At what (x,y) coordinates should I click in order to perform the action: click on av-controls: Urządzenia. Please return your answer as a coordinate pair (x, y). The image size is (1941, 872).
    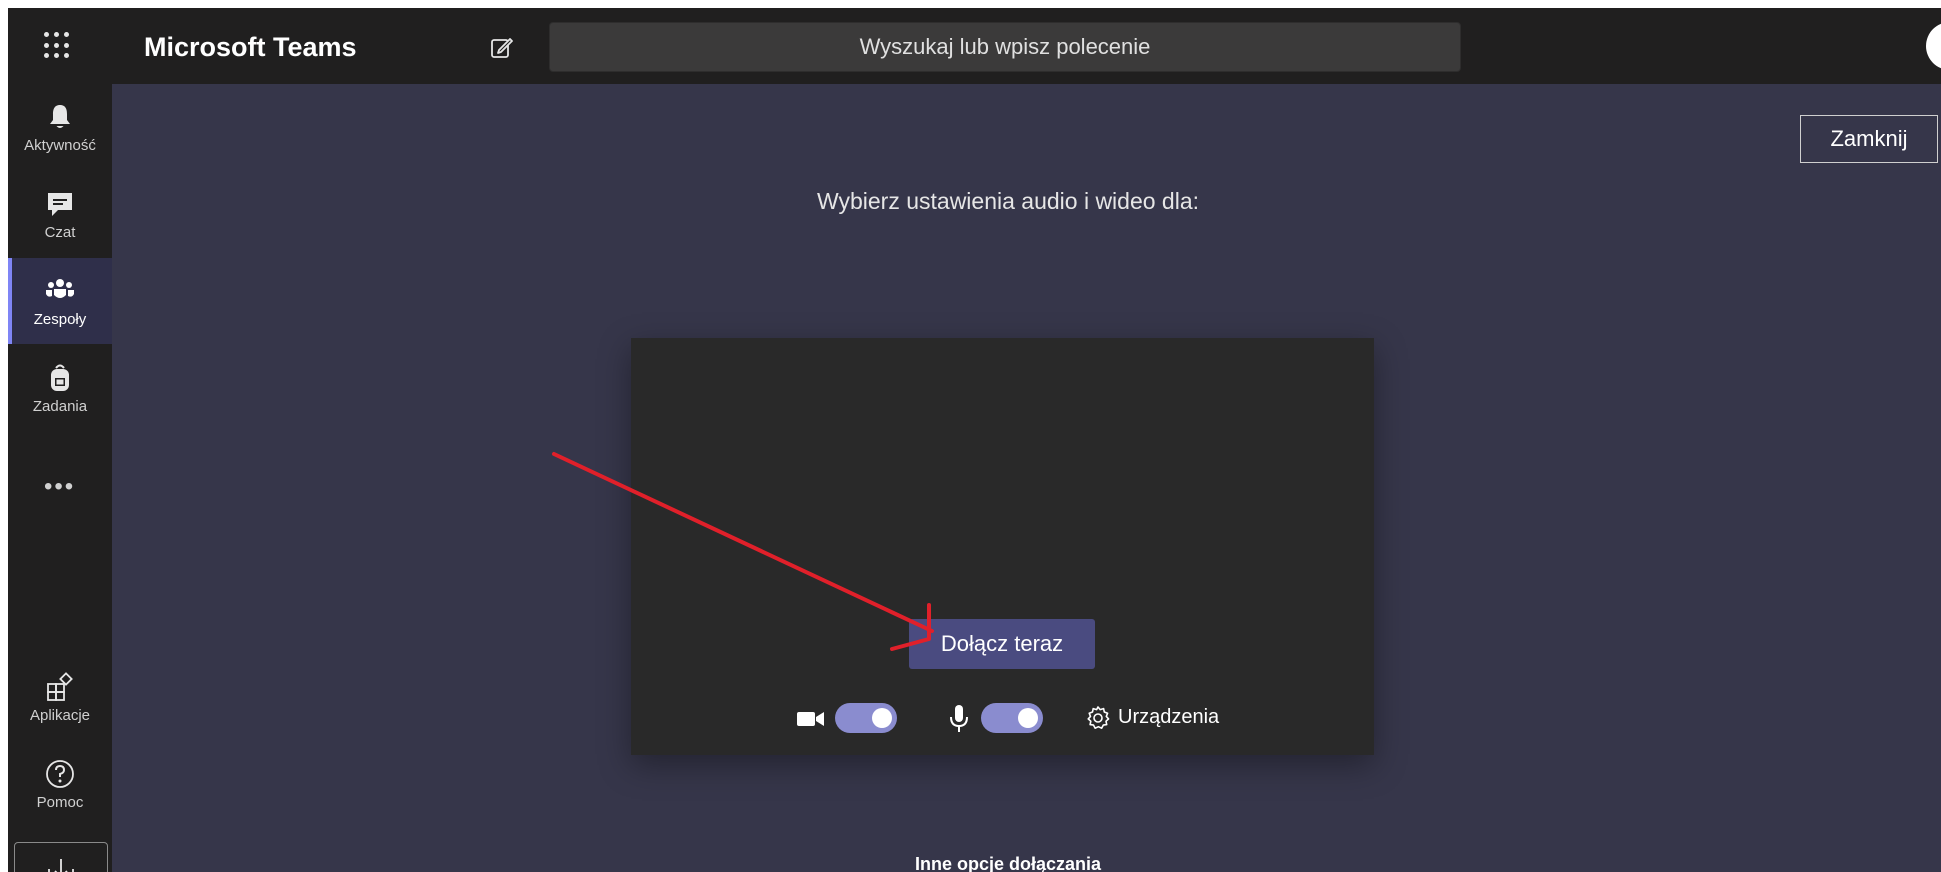
    Looking at the image, I should click on (1002, 718).